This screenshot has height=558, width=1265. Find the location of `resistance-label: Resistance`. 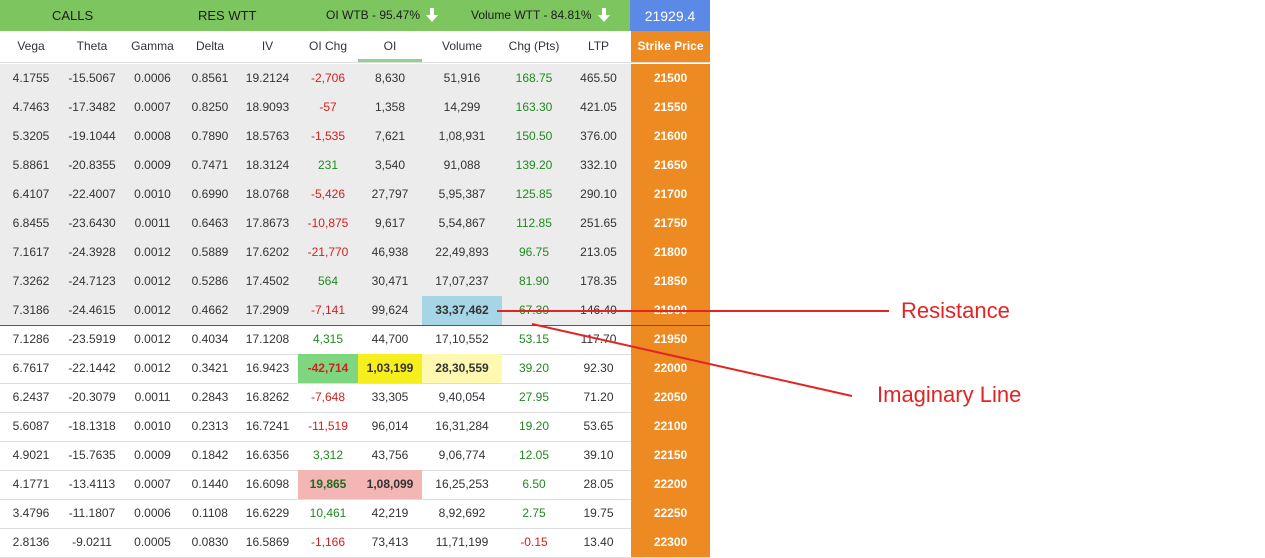

resistance-label: Resistance is located at coordinates (955, 310).